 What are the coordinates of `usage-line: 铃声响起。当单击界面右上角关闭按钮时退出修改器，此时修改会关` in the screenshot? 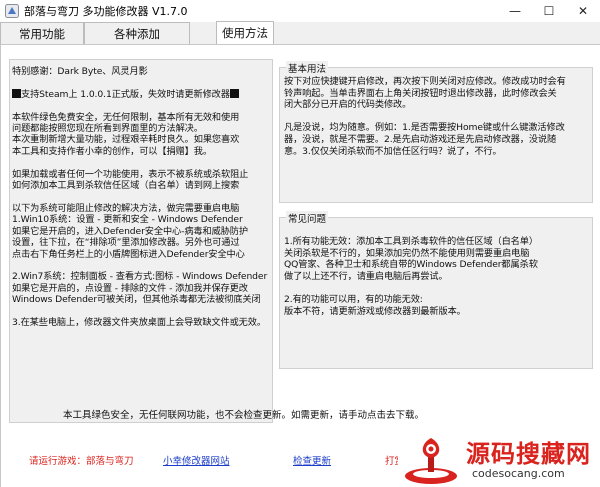 It's located at (420, 93).